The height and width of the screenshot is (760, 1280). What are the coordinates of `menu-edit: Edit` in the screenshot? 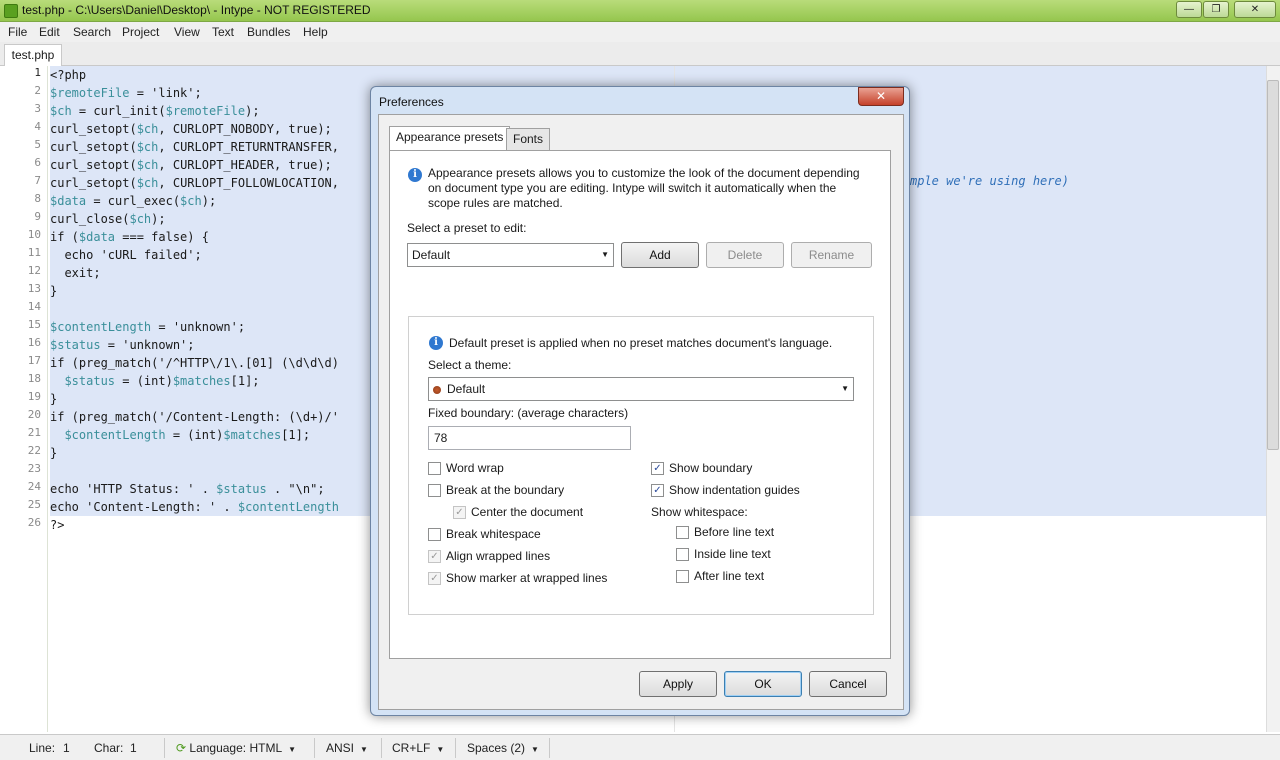 It's located at (49, 32).